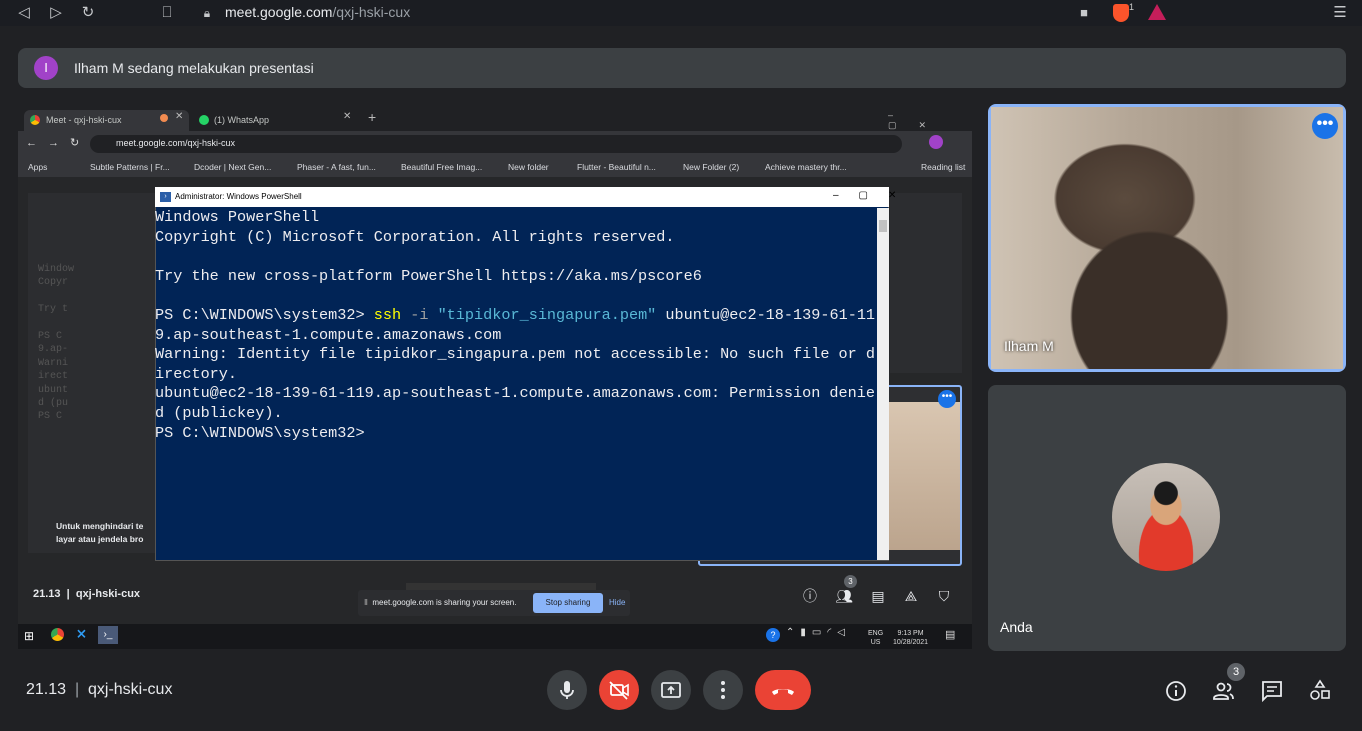 This screenshot has height=731, width=1362. Describe the element at coordinates (164, 118) in the screenshot. I see `recording-icon` at that location.